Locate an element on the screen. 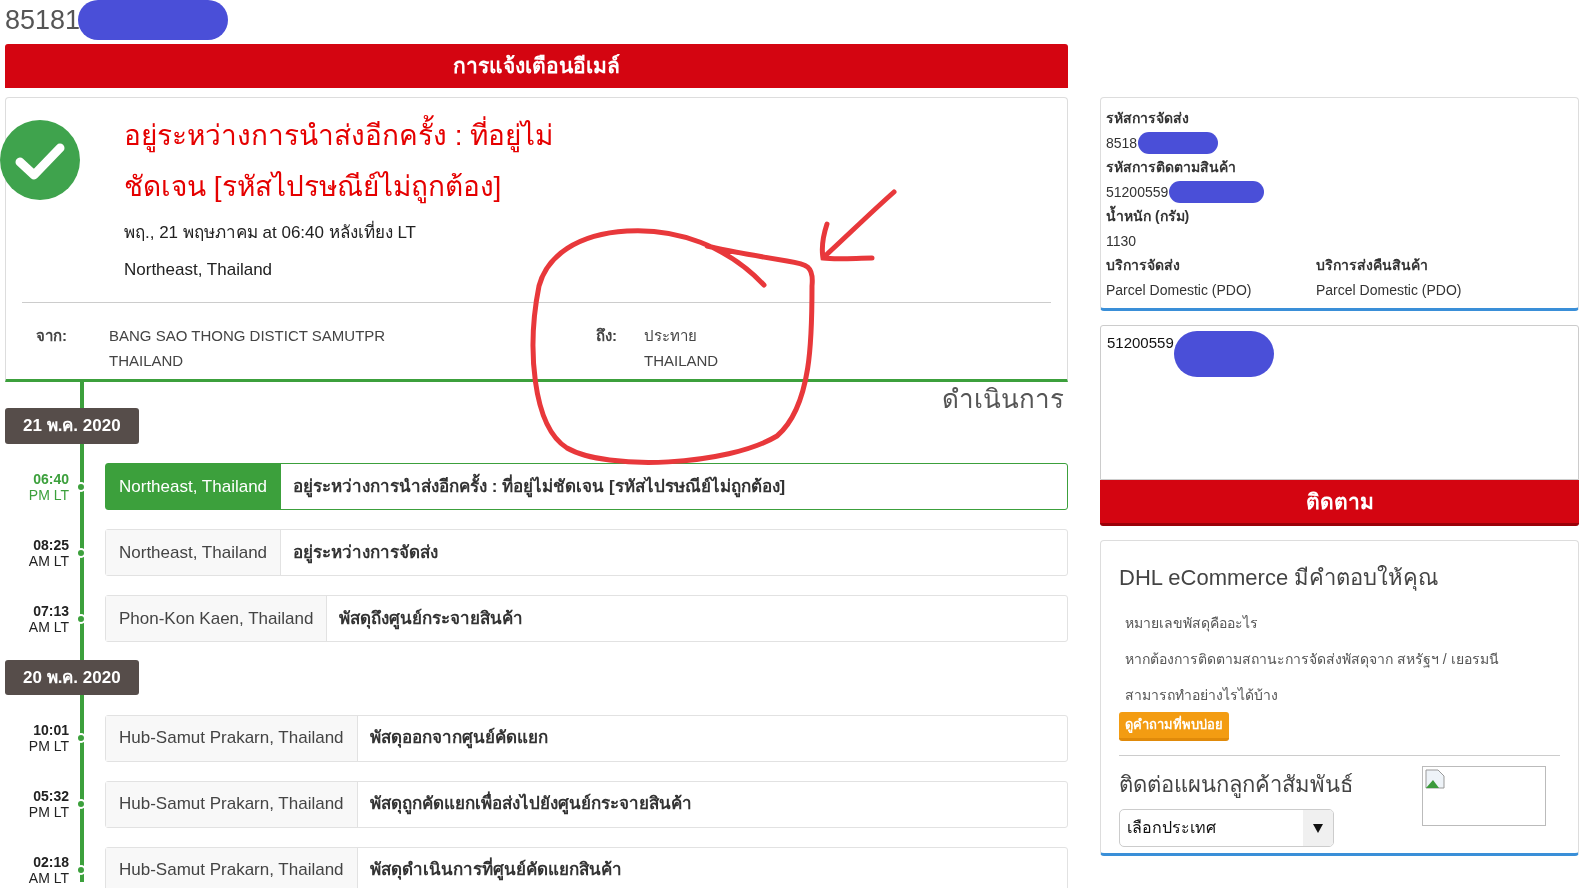  tracking-input-field: 51200559 is located at coordinates (1339, 402).